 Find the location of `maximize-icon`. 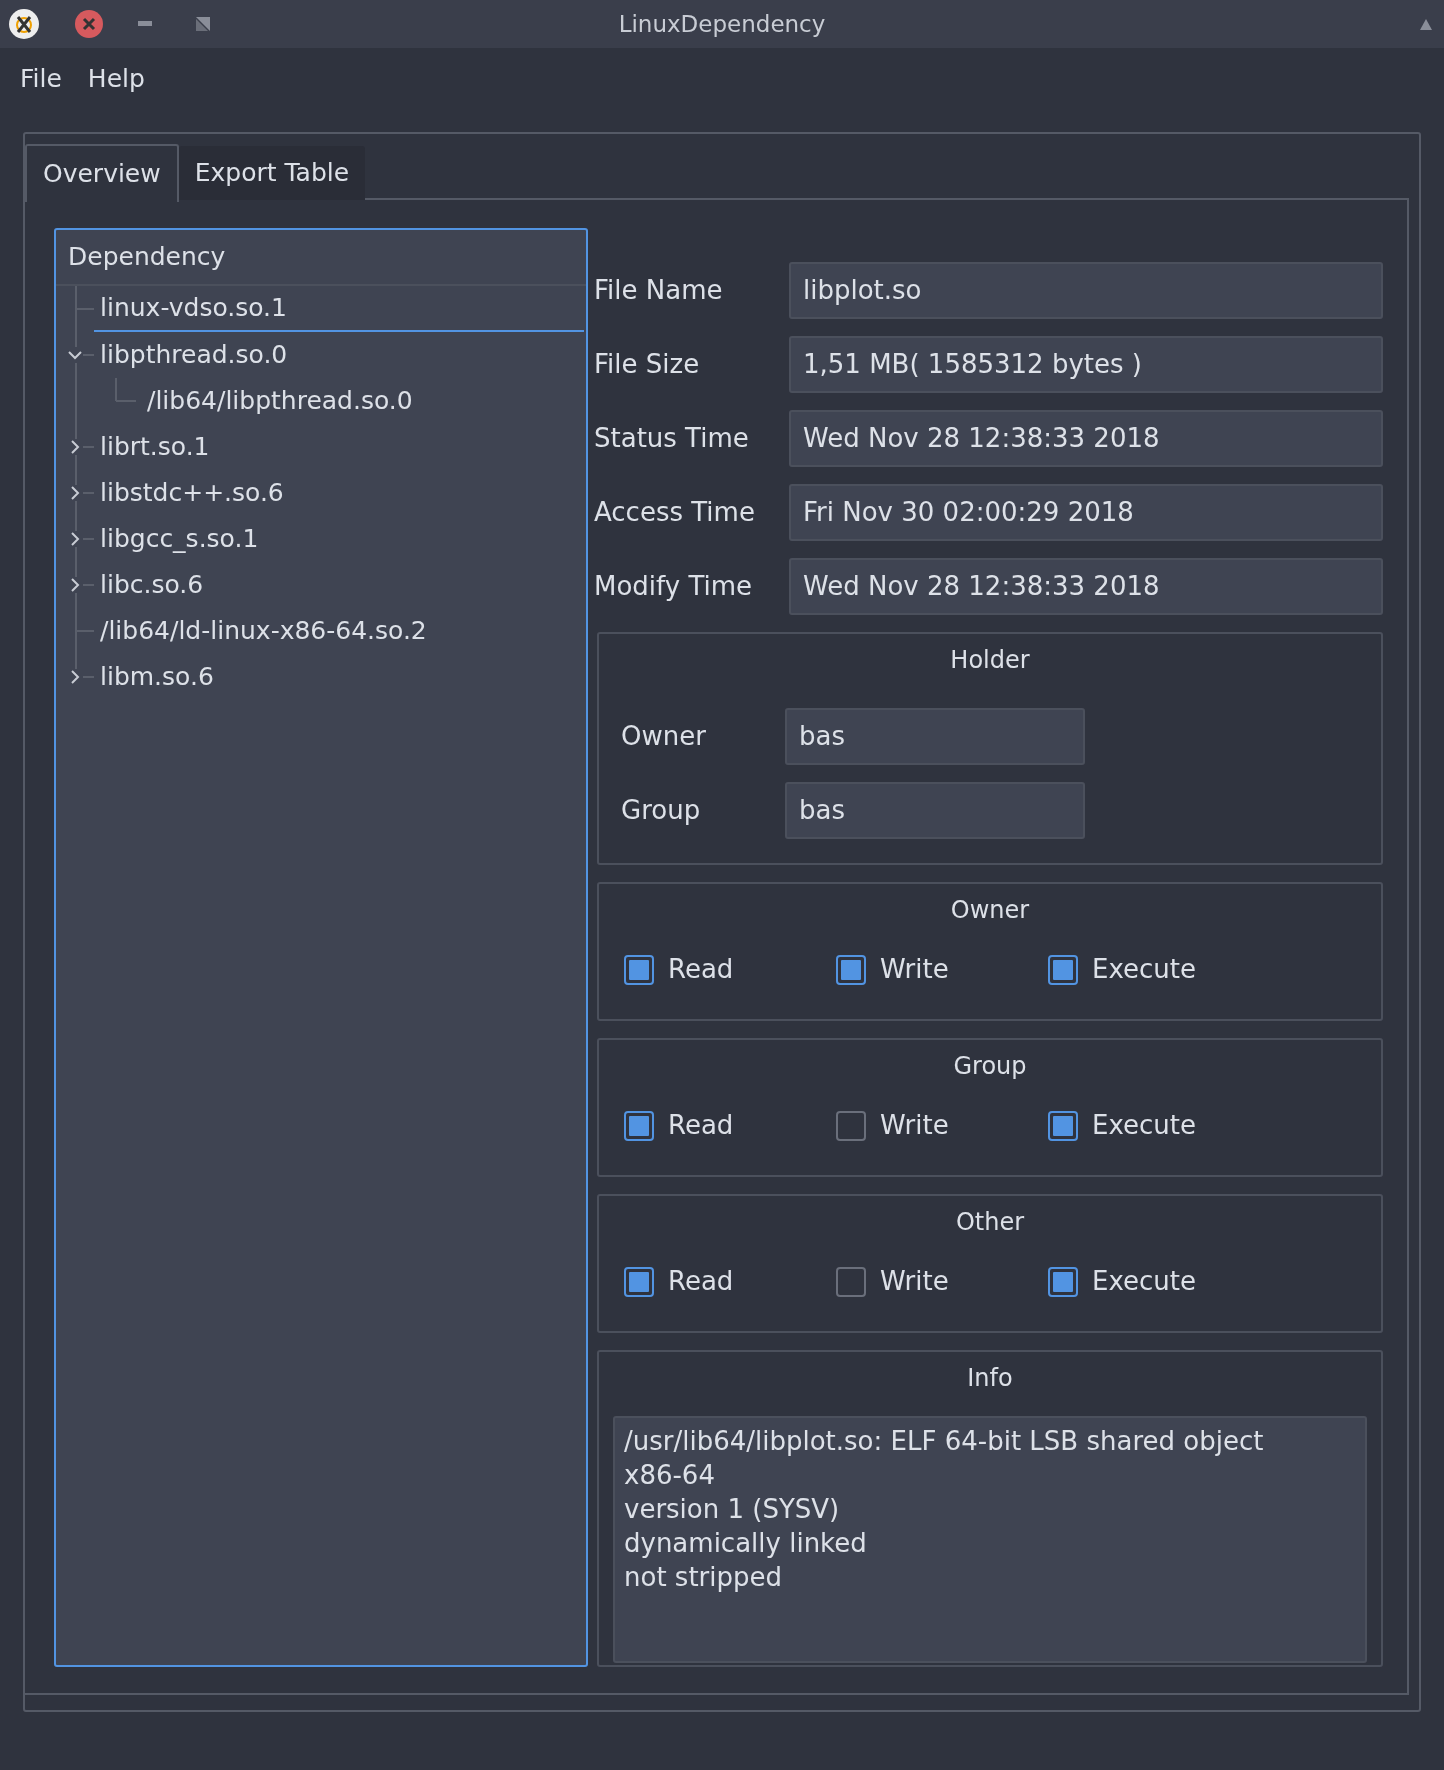

maximize-icon is located at coordinates (203, 24).